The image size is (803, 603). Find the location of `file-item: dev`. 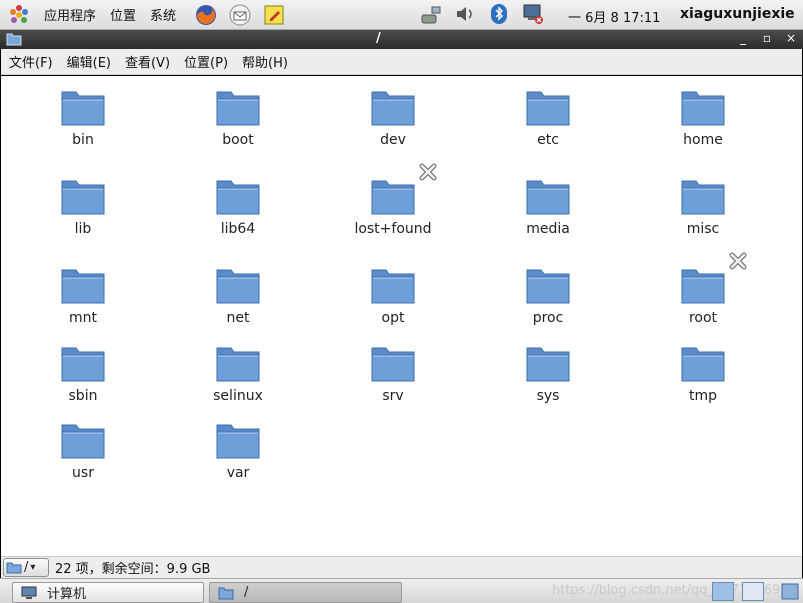

file-item: dev is located at coordinates (393, 118).